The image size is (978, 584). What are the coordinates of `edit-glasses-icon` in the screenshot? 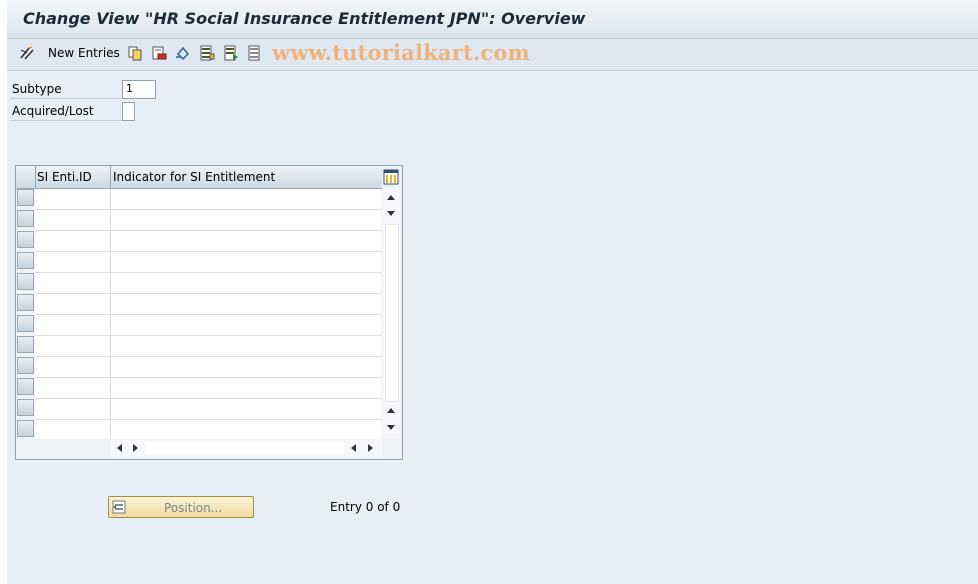 It's located at (27, 53).